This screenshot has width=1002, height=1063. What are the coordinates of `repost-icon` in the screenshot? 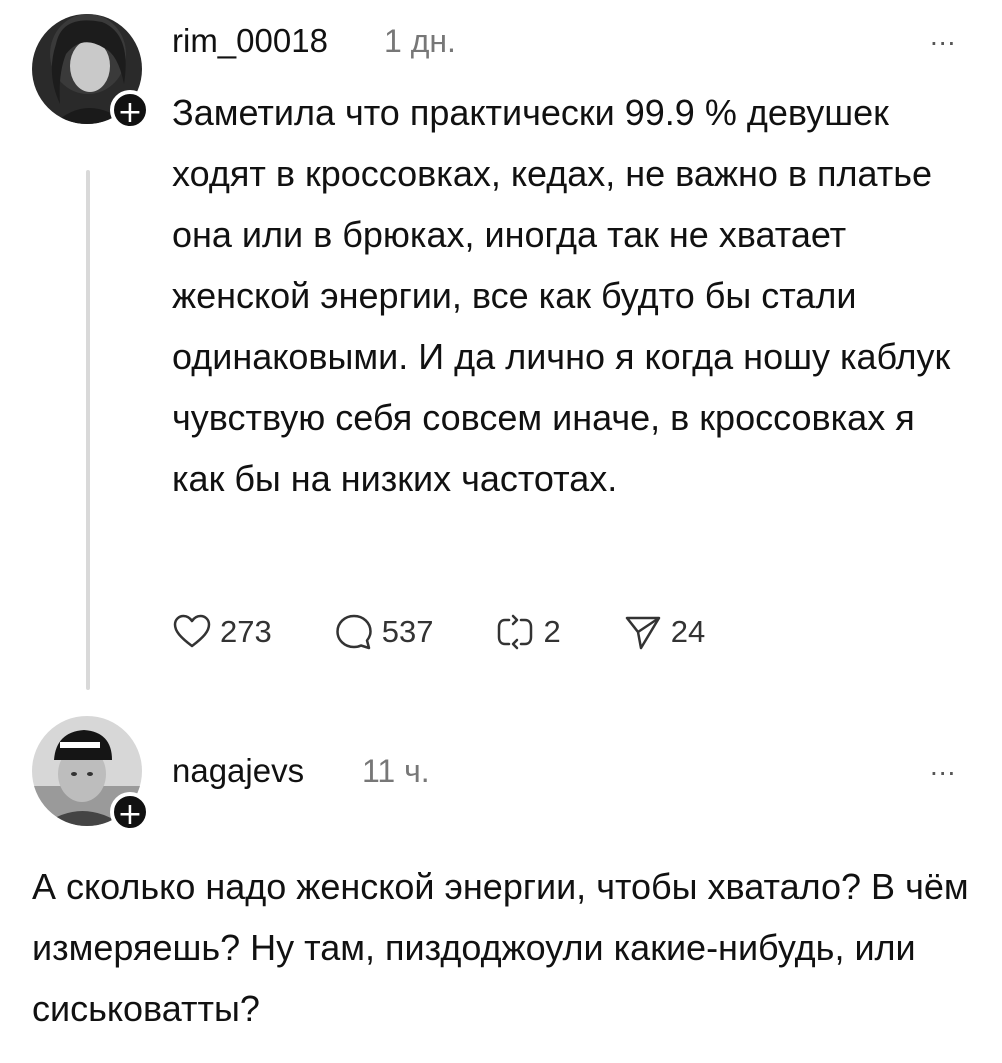 It's located at (515, 632).